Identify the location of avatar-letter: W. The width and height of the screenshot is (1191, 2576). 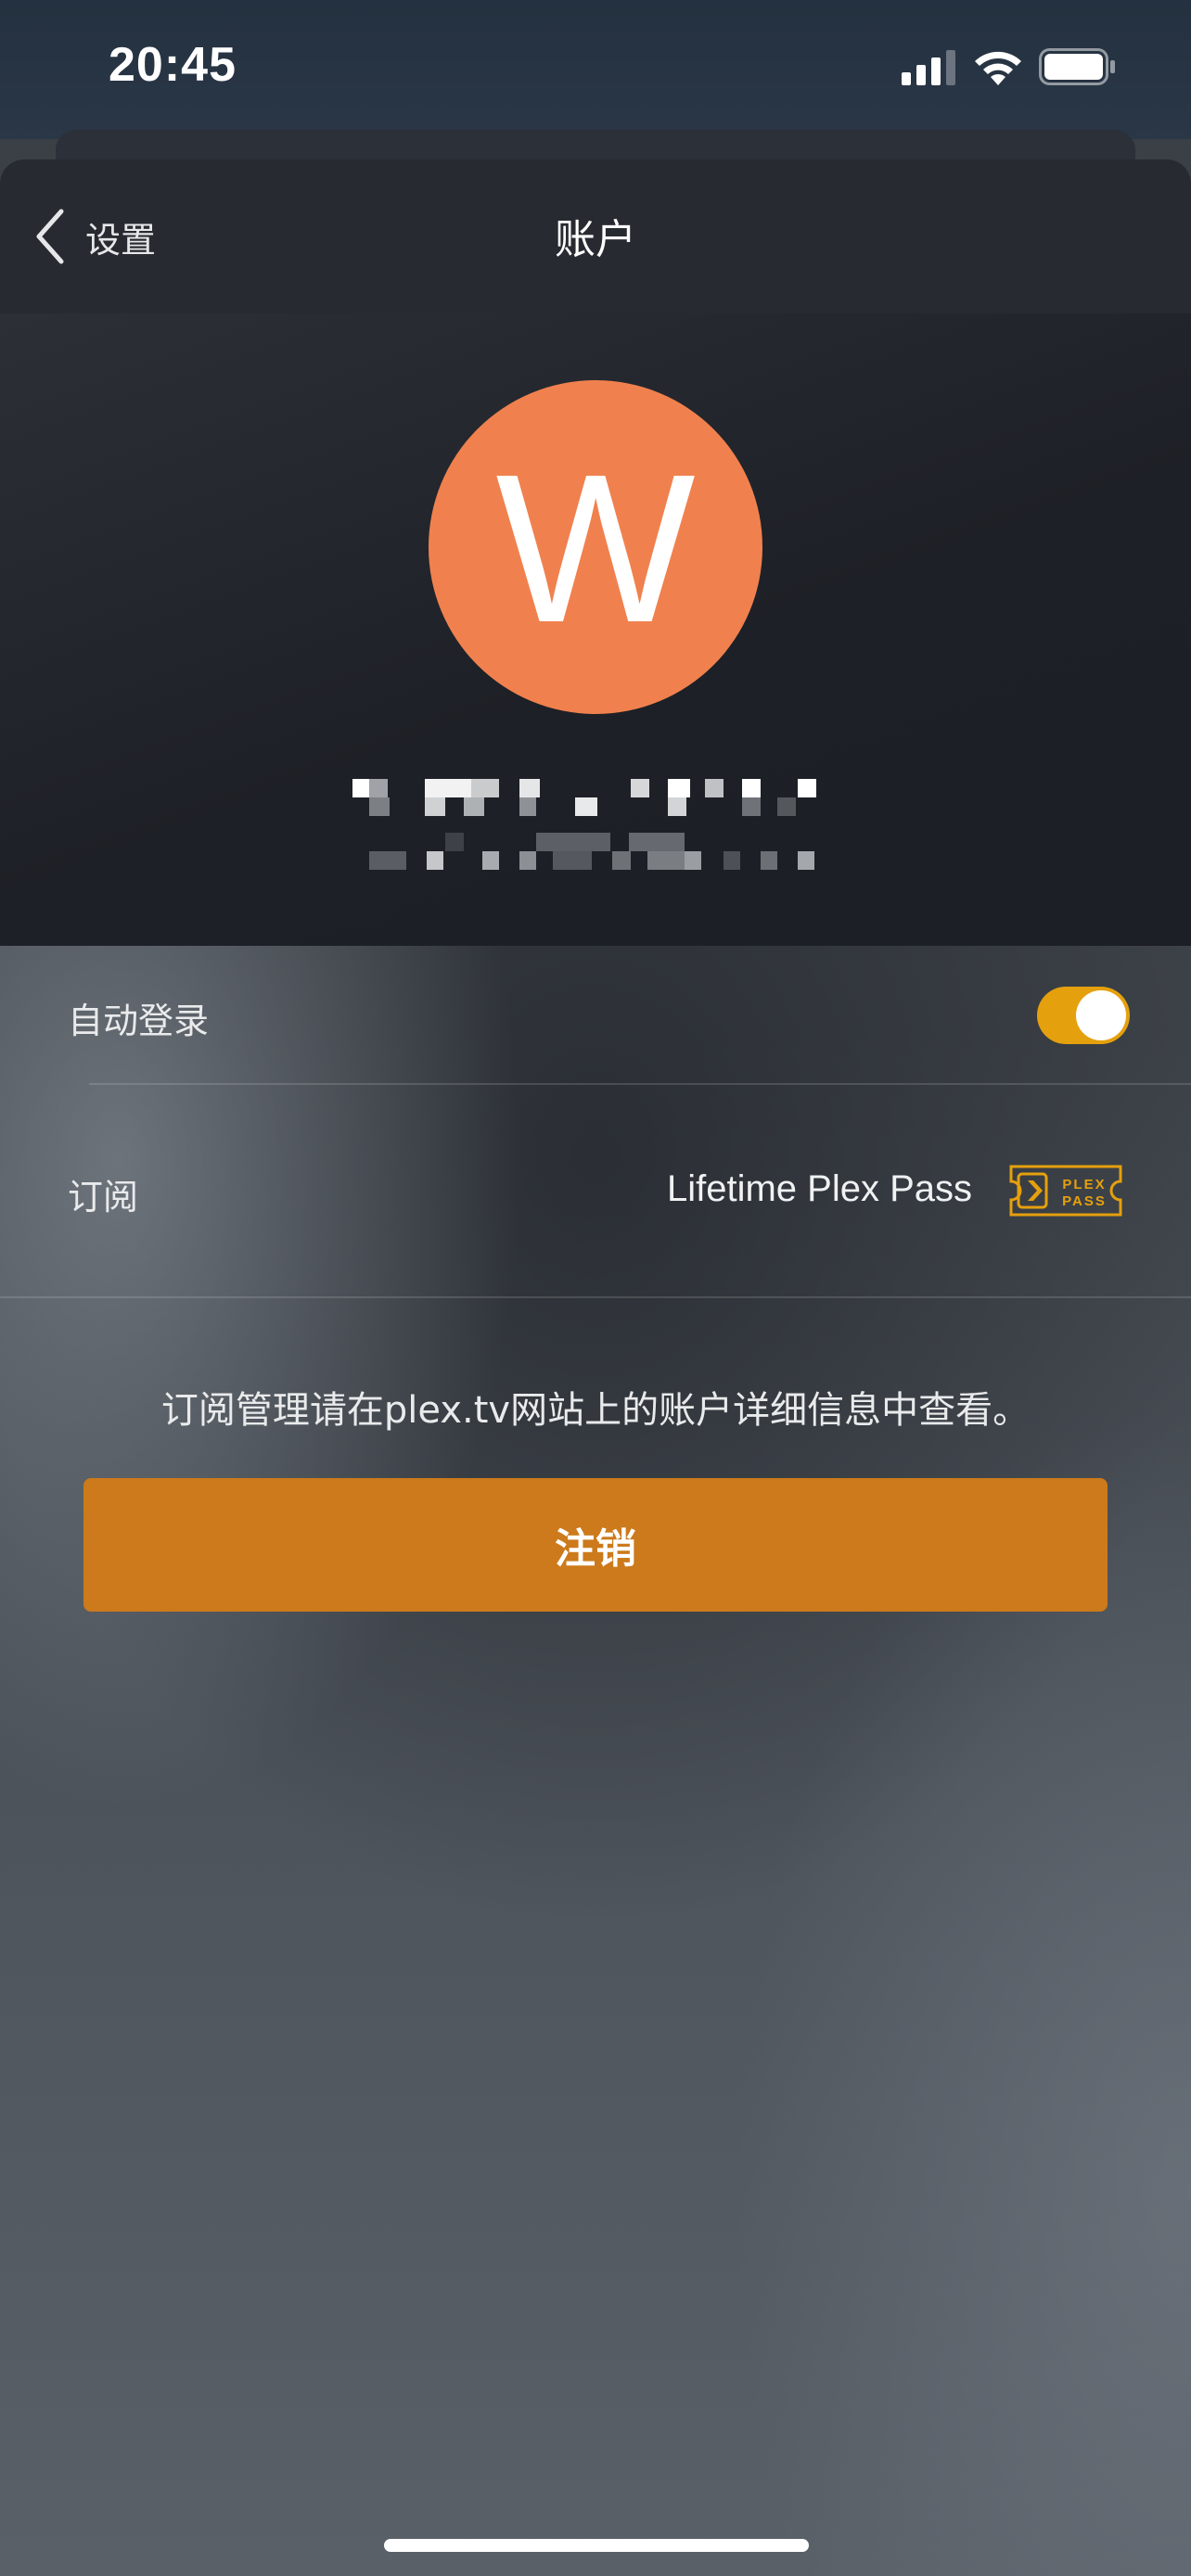
(595, 549).